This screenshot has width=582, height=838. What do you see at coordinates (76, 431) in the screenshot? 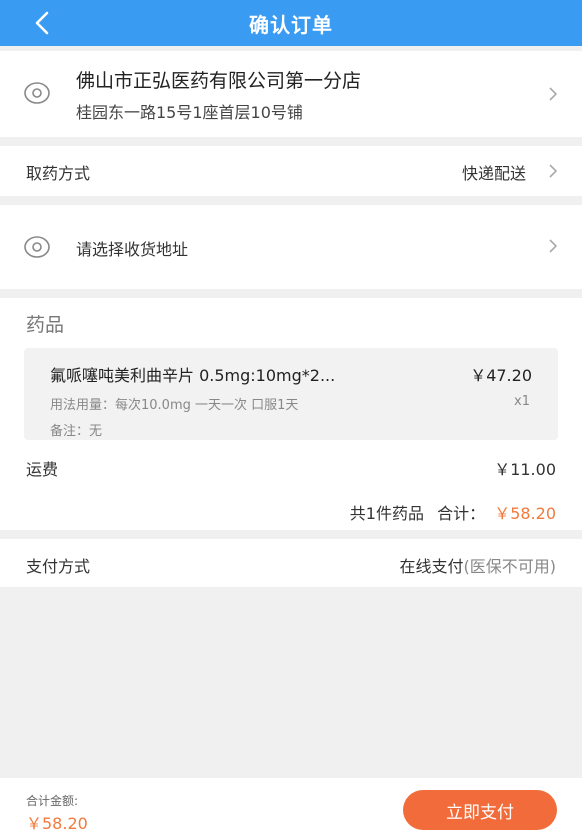
I see `medicine-note: 备注：无` at bounding box center [76, 431].